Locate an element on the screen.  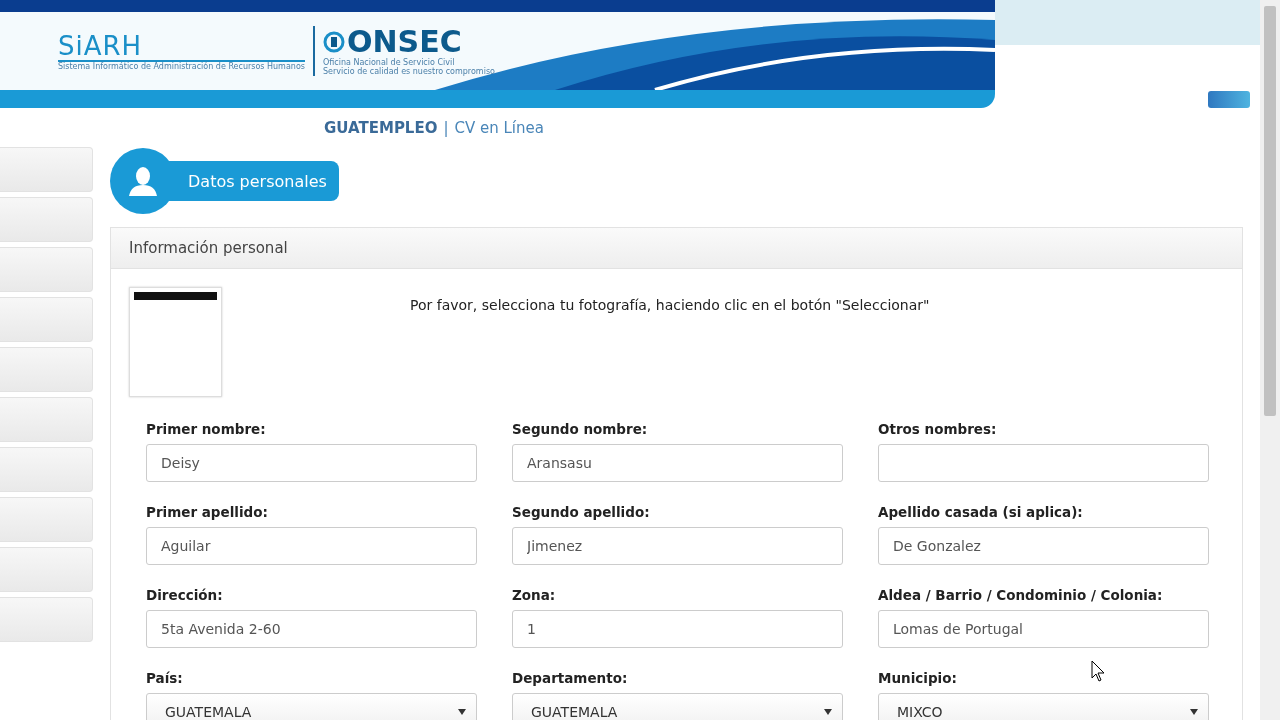
scrollbar-thumb is located at coordinates (1270, 211).